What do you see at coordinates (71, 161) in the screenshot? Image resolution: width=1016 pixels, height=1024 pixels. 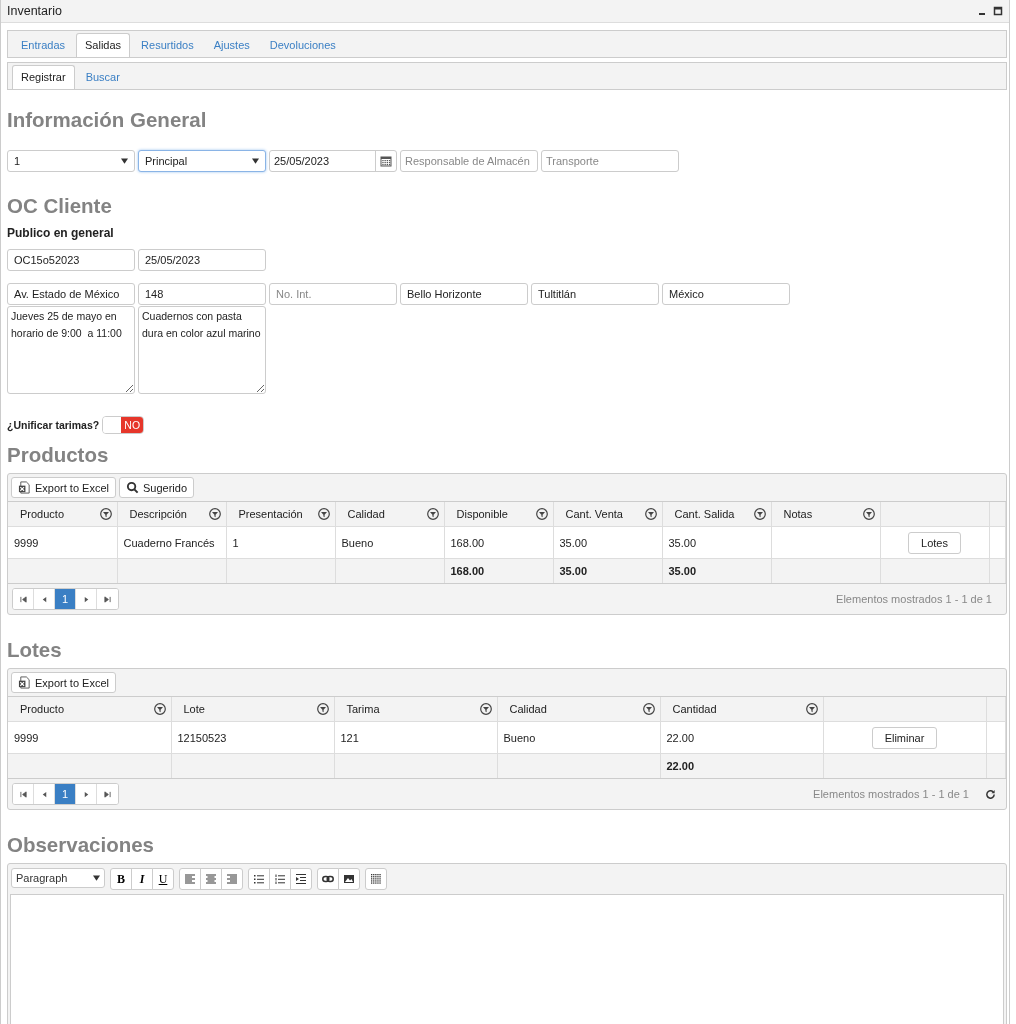 I see `dropdown: 1` at bounding box center [71, 161].